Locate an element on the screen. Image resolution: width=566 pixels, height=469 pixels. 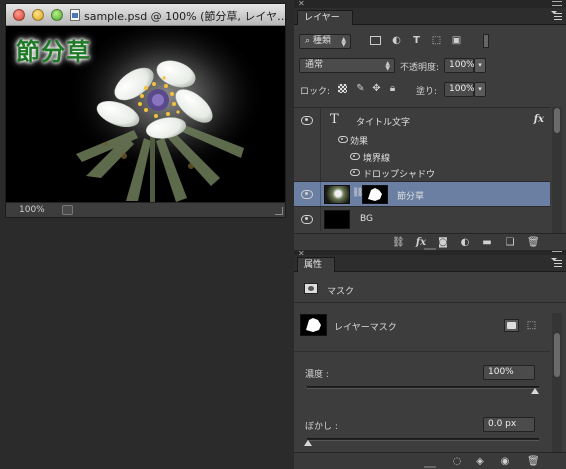
mask-icon is located at coordinates (311, 288).